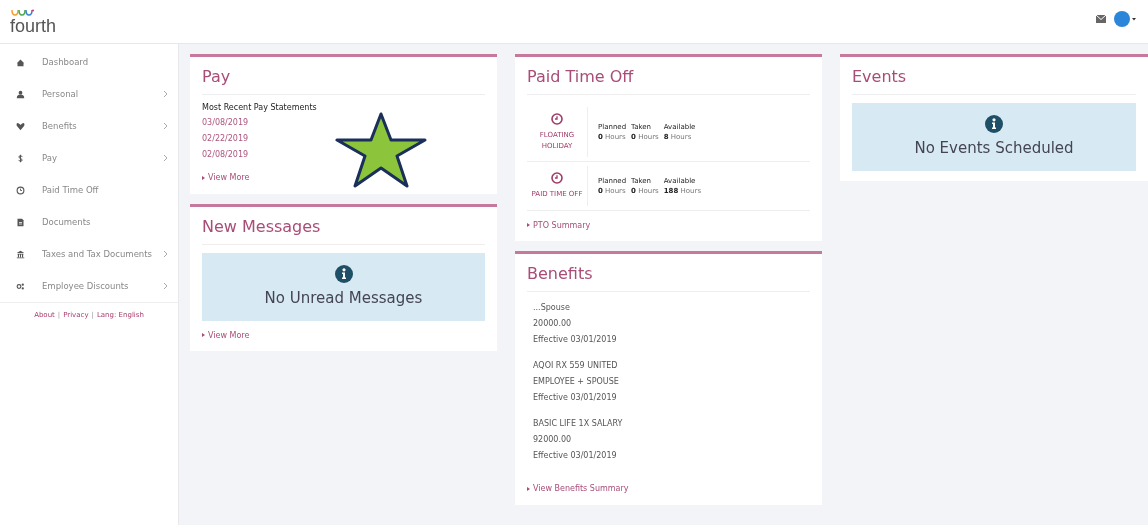 This screenshot has height=525, width=1148. What do you see at coordinates (20, 286) in the screenshot?
I see `gears-icon` at bounding box center [20, 286].